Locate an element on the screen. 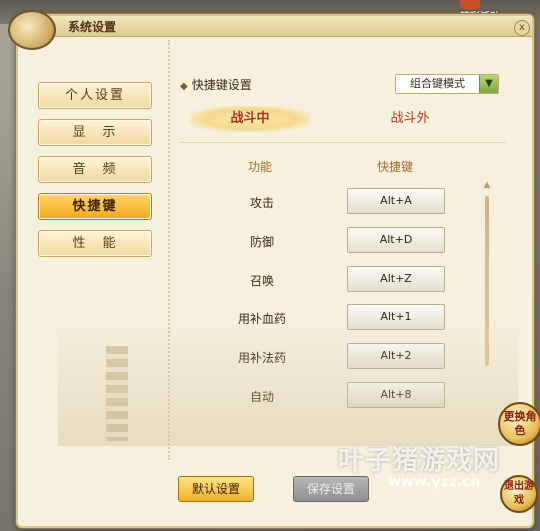 The image size is (540, 531). row-function-label: 自动 is located at coordinates (261, 397).